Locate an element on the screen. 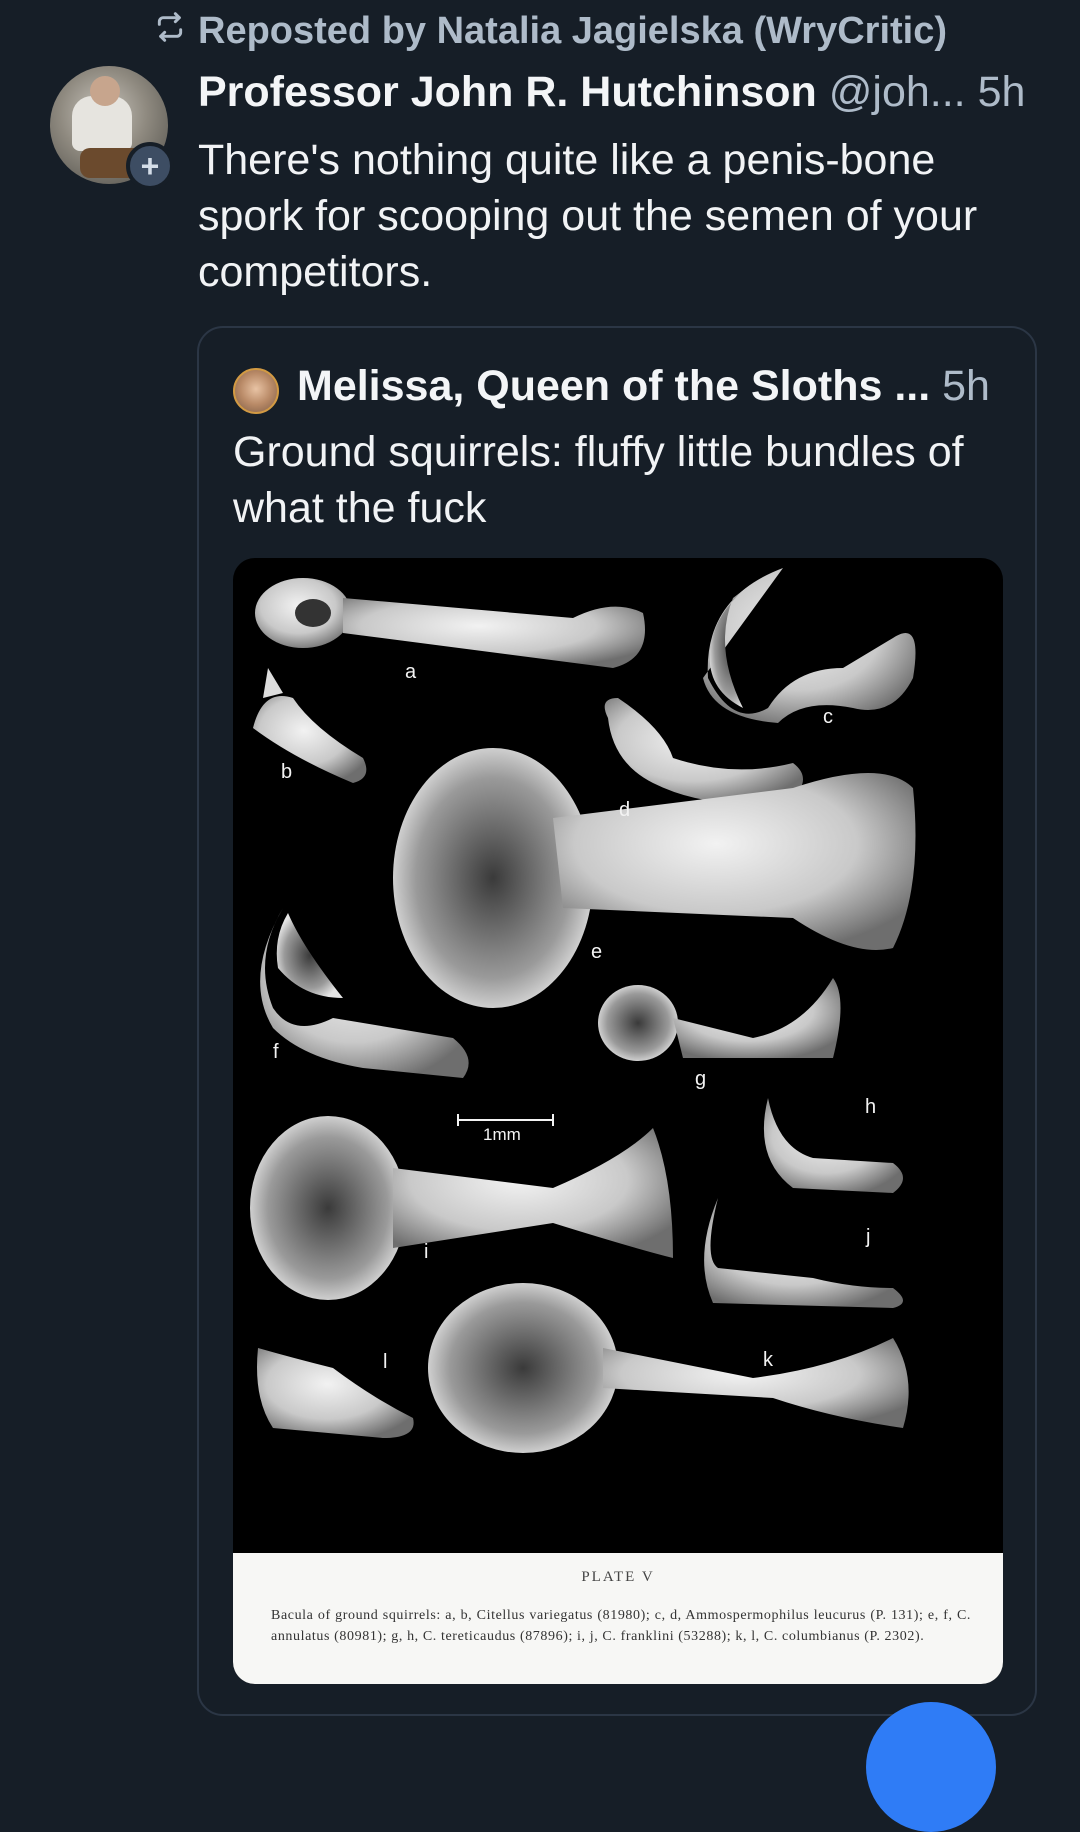  post-time: 5h is located at coordinates (1001, 92).